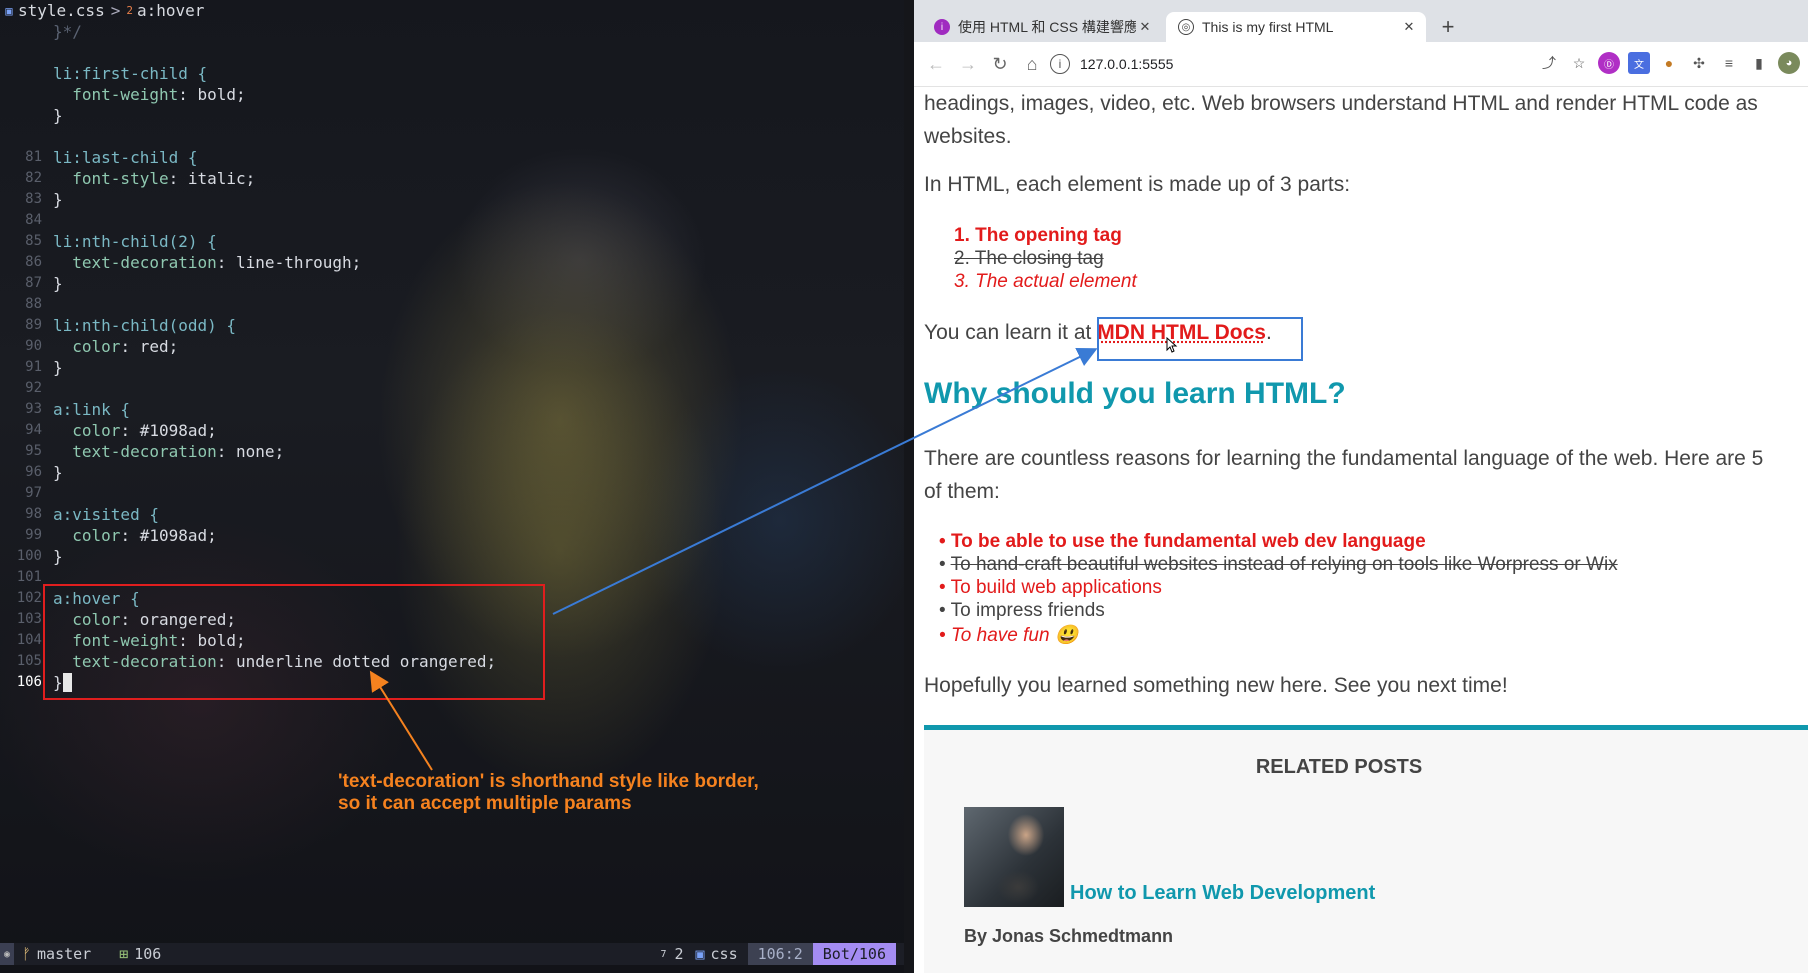 The height and width of the screenshot is (973, 1808). What do you see at coordinates (92, 409) in the screenshot?
I see `line-text: a:link {` at bounding box center [92, 409].